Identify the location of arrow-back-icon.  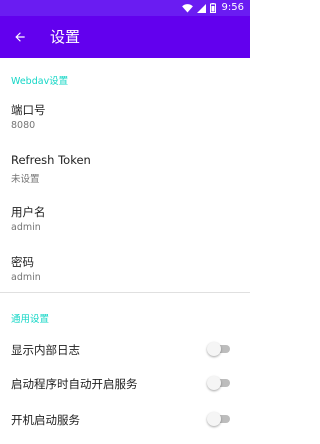
(20, 37).